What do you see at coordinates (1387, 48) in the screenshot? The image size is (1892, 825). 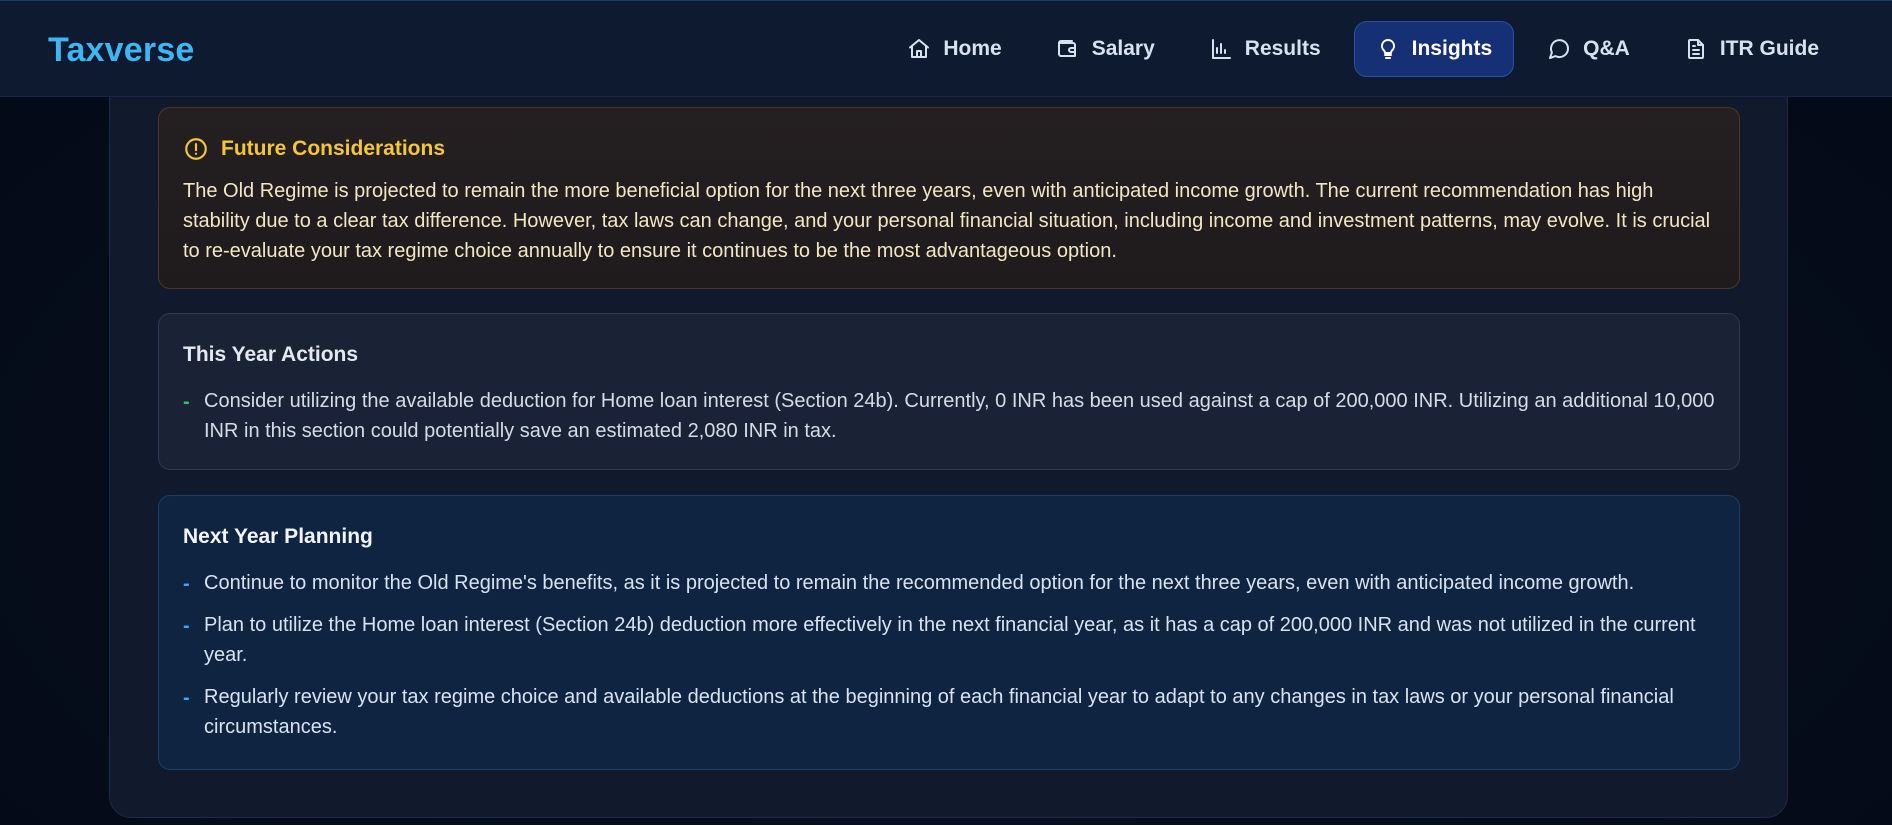 I see `lightbulb-icon` at bounding box center [1387, 48].